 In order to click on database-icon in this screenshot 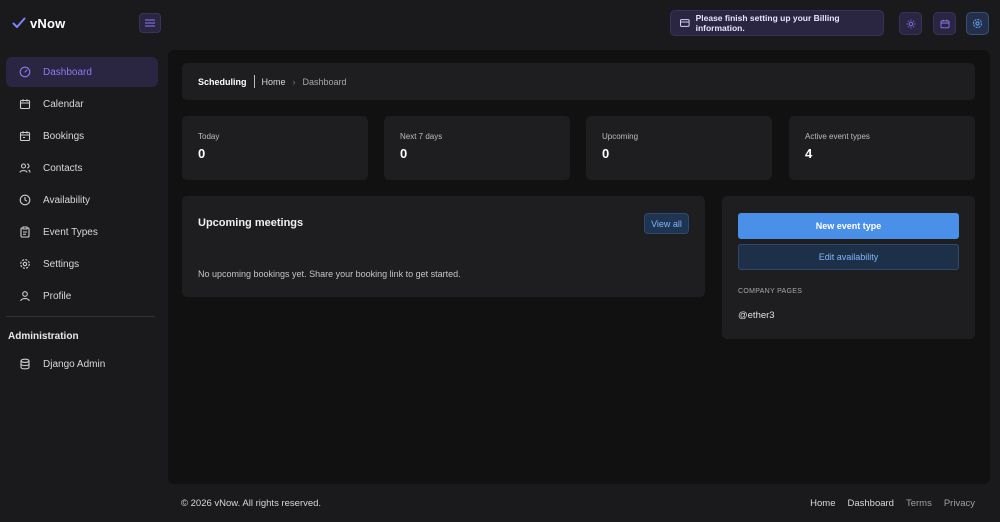, I will do `click(25, 364)`.